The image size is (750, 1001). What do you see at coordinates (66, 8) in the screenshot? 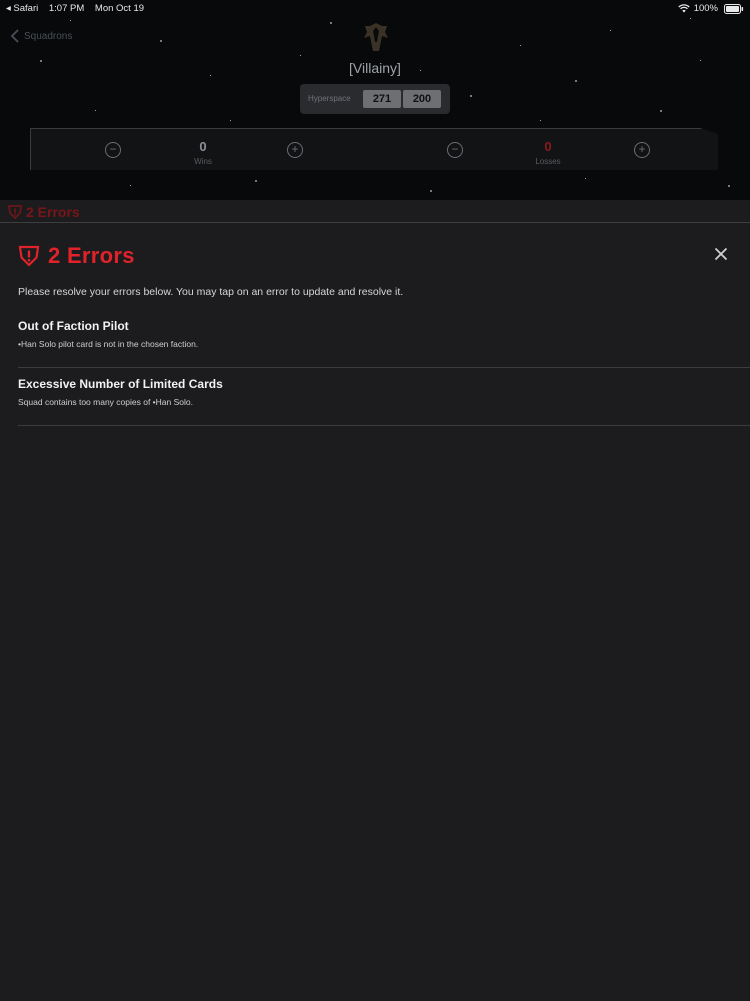
I see `status-time: 1:07 PM` at bounding box center [66, 8].